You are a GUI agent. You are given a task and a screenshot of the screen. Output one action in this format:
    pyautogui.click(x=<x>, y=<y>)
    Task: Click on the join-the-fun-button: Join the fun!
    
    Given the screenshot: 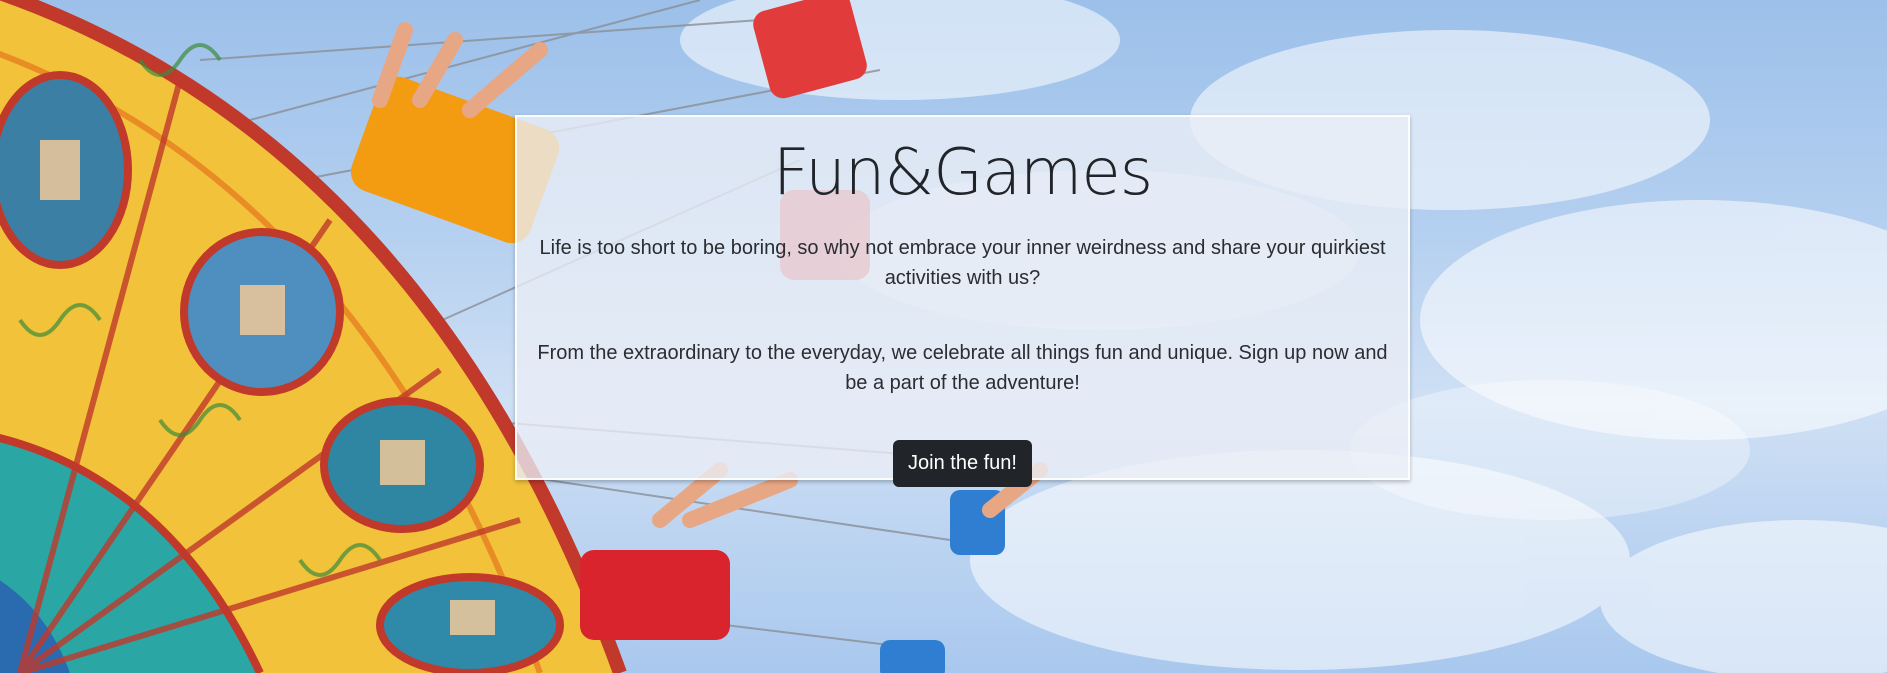 What is the action you would take?
    pyautogui.click(x=962, y=463)
    